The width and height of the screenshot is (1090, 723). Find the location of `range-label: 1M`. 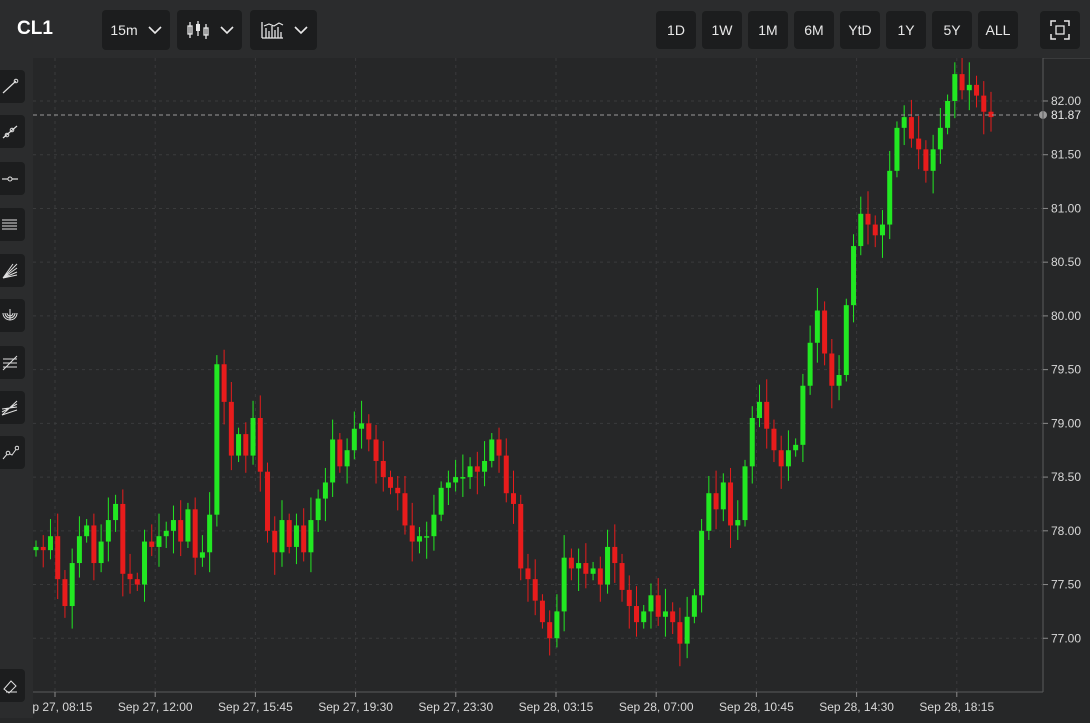

range-label: 1M is located at coordinates (768, 30).